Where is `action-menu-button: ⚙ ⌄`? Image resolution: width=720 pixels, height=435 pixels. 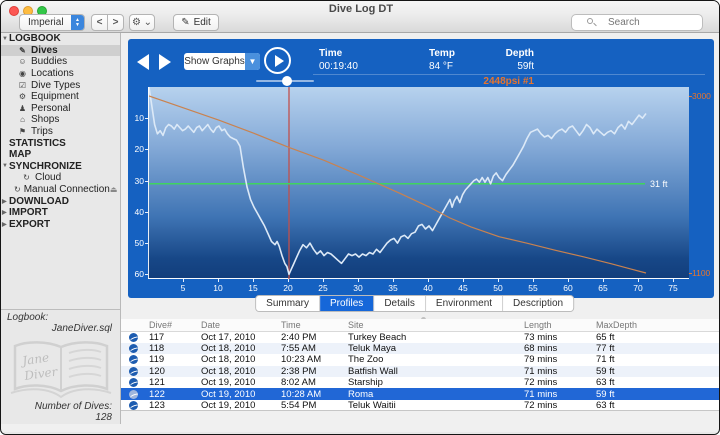 action-menu-button: ⚙ ⌄ is located at coordinates (142, 22).